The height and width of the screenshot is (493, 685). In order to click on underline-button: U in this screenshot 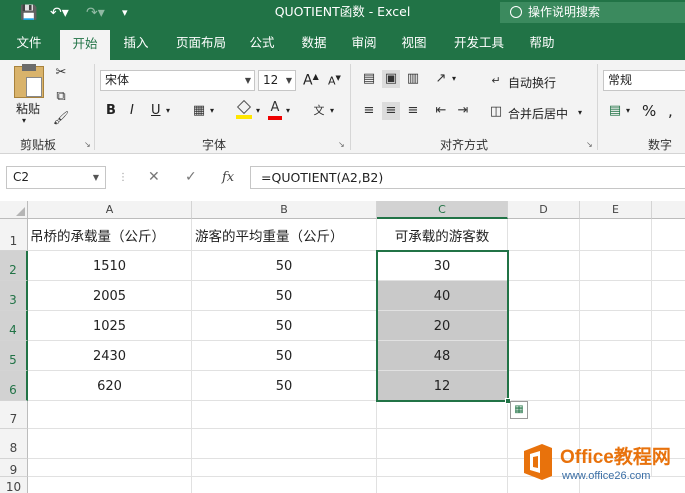, I will do `click(156, 110)`.